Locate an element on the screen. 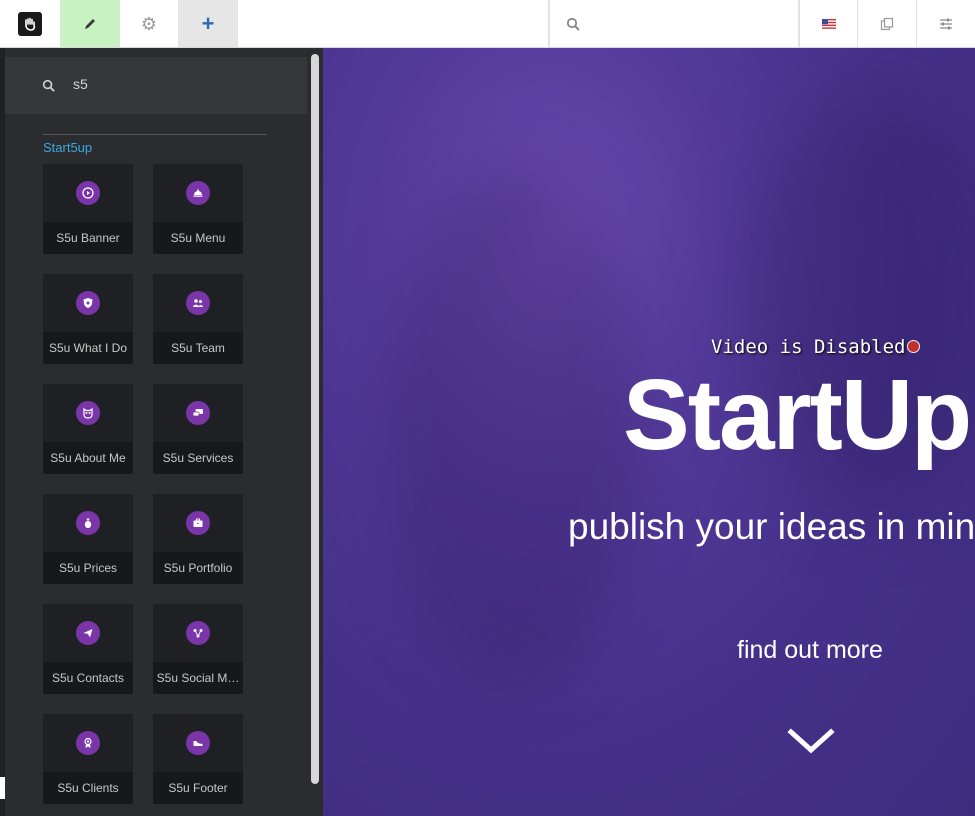  tile-s5u-prices: S5u Prices is located at coordinates (88, 539).